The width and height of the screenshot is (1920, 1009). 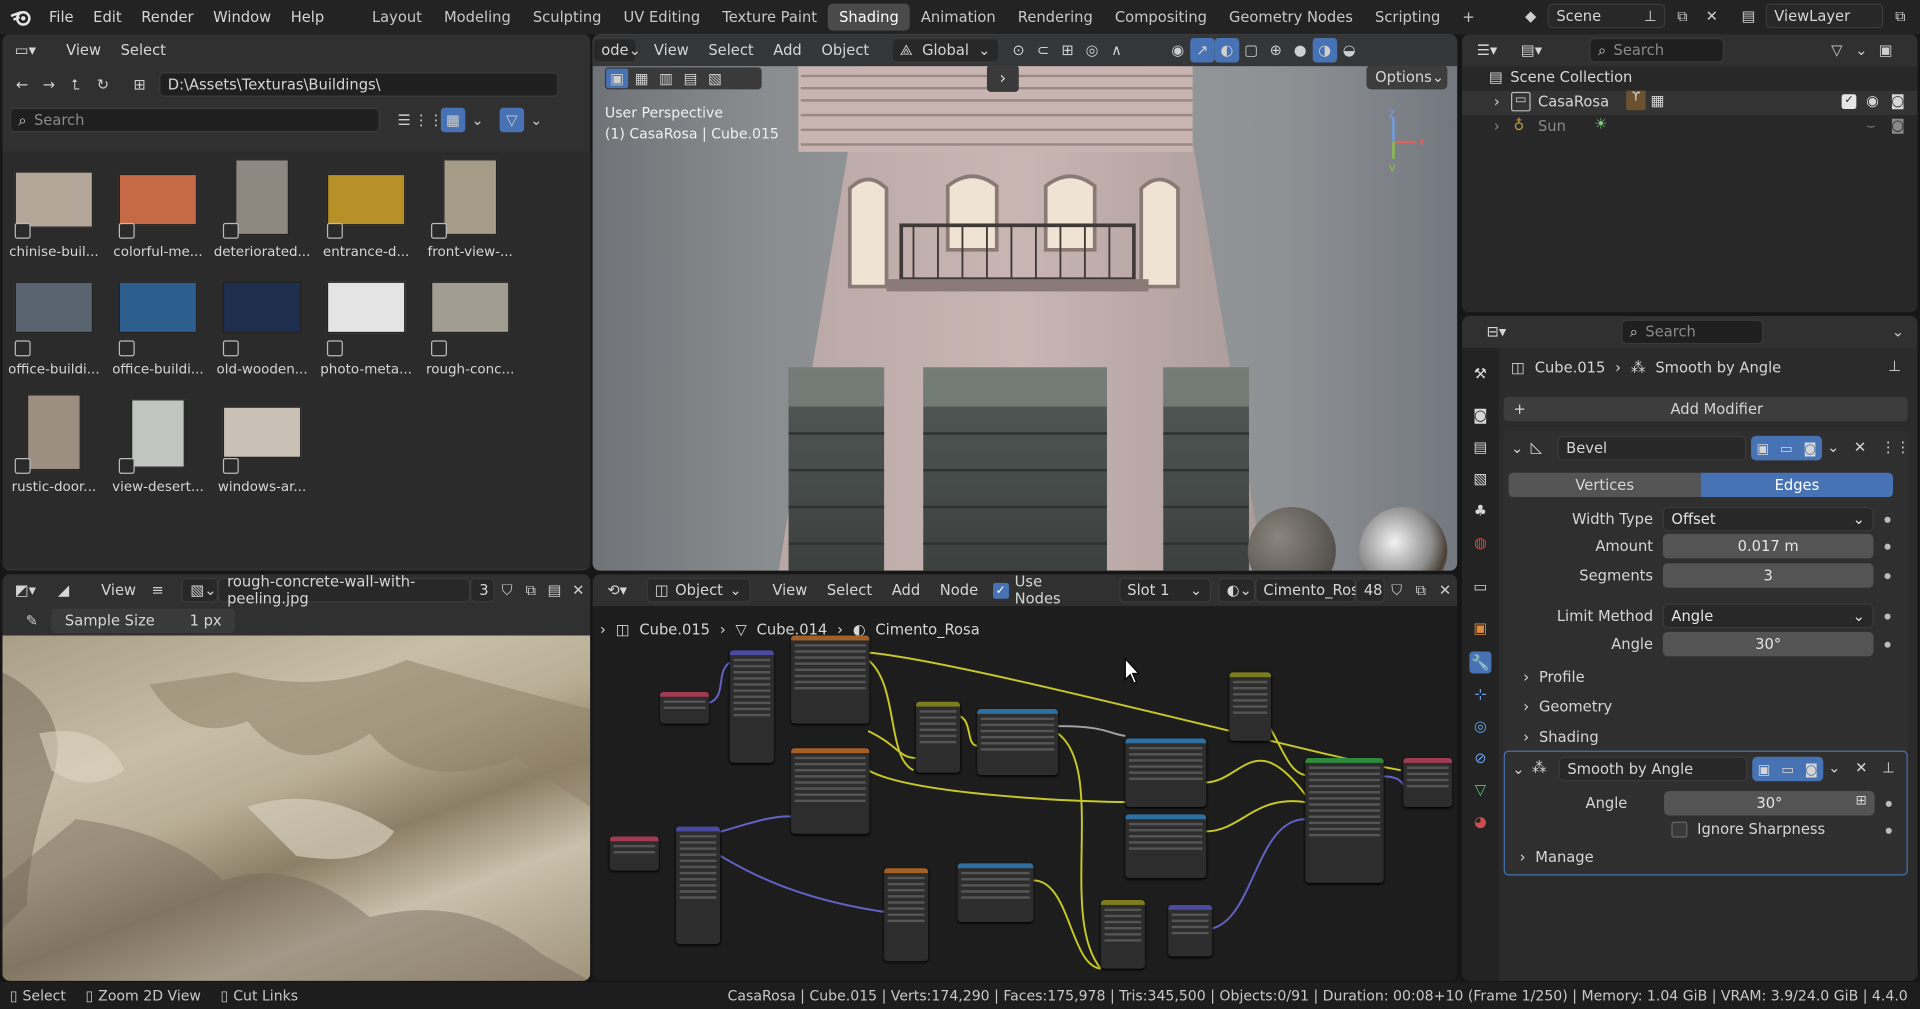 What do you see at coordinates (1768, 644) in the screenshot?
I see `bevel-angle-field: 30°` at bounding box center [1768, 644].